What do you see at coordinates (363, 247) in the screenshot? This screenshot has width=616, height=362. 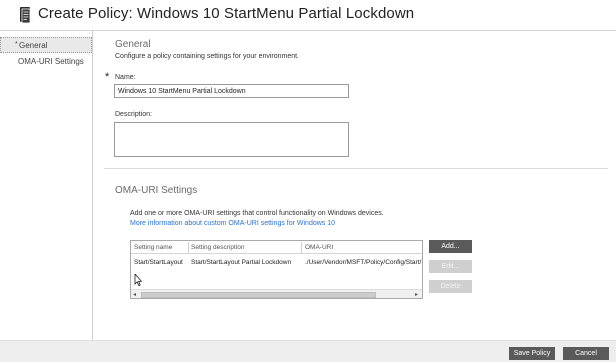 I see `column-header-oma-uri: OMA-URI` at bounding box center [363, 247].